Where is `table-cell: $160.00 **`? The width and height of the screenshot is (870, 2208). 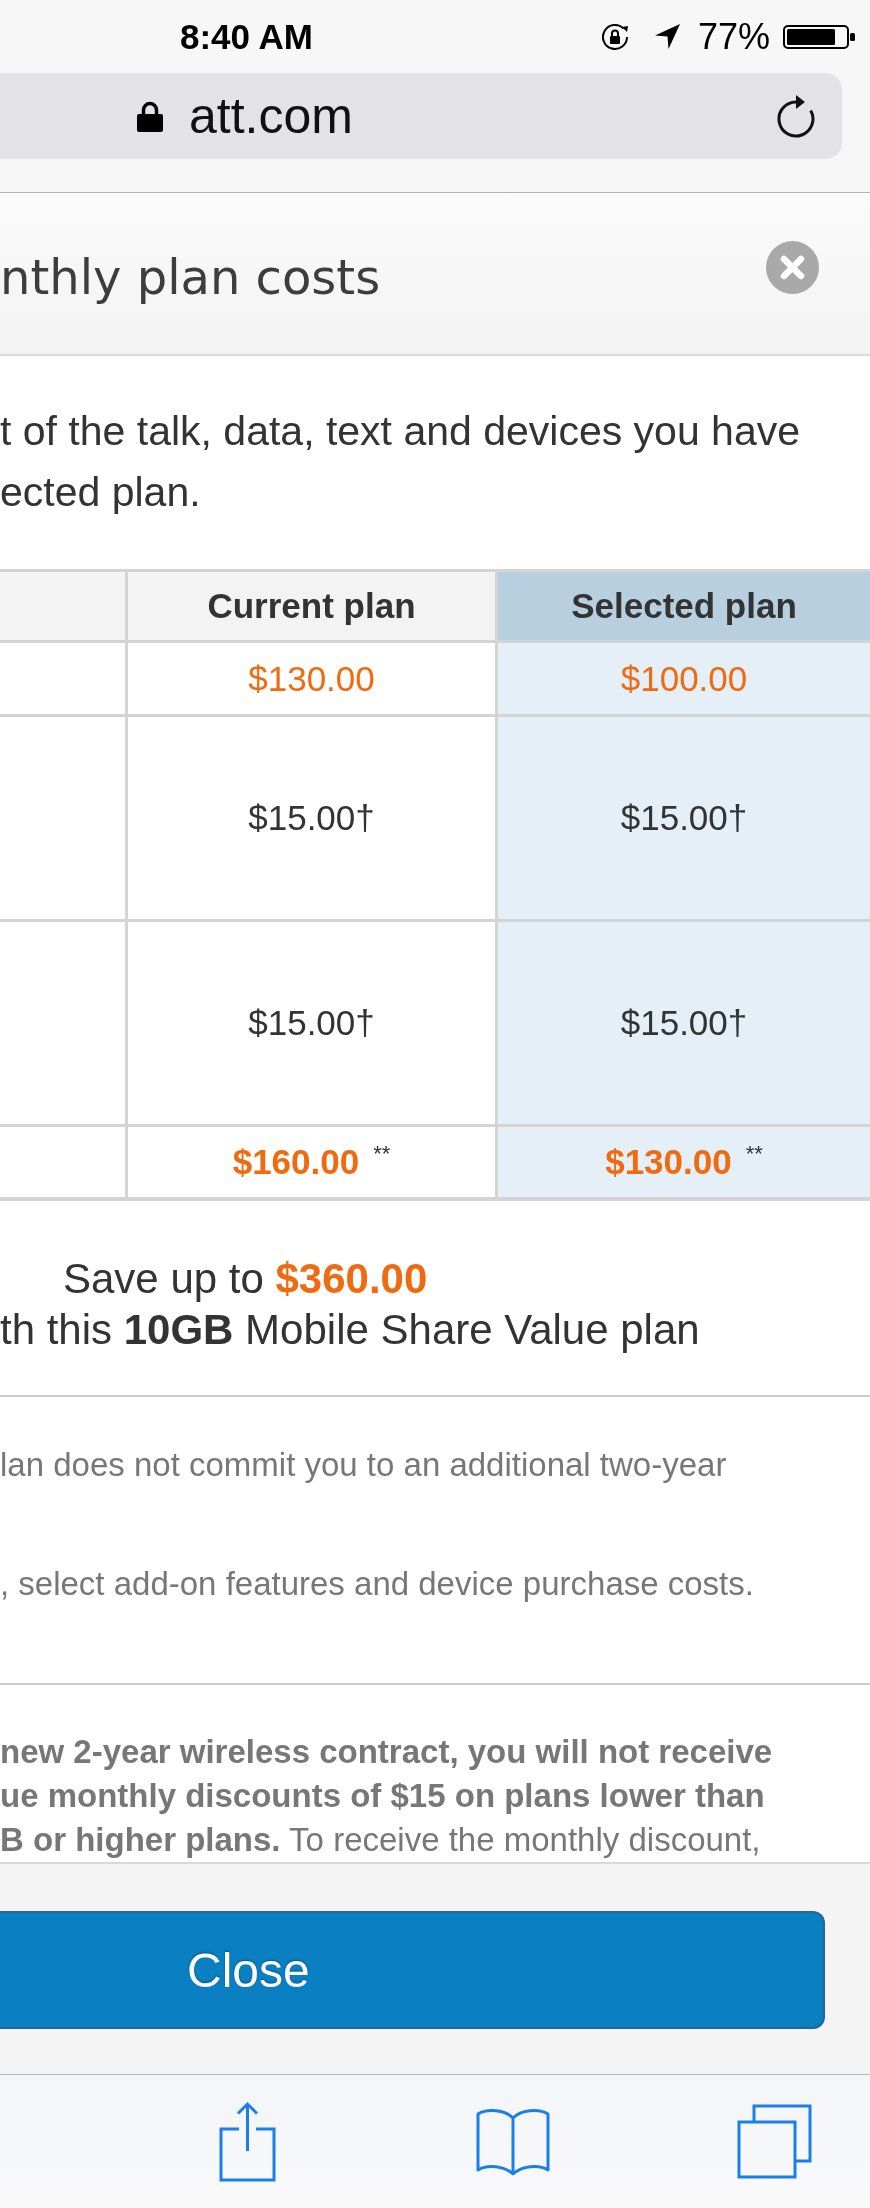
table-cell: $160.00 ** is located at coordinates (313, 1164).